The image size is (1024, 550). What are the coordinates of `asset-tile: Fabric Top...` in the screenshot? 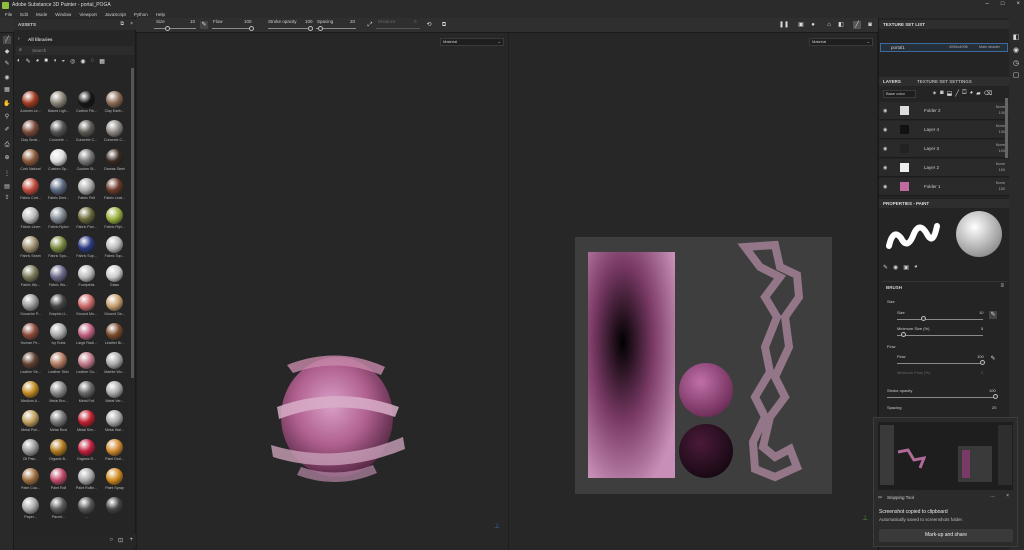 It's located at (114, 247).